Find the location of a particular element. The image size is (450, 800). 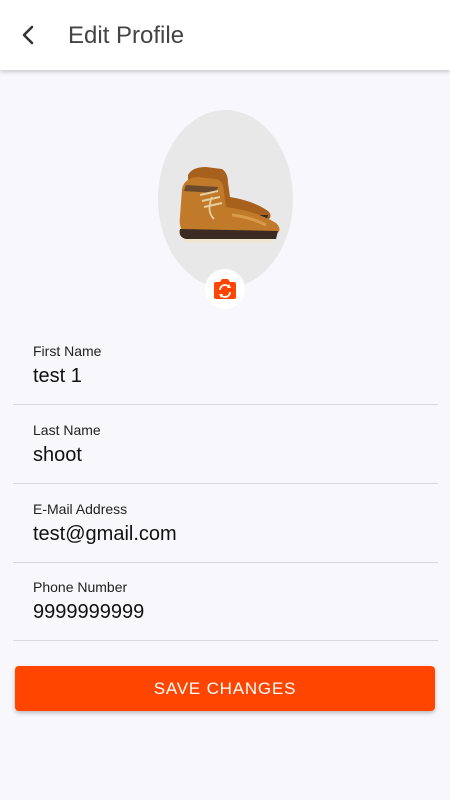

email-input is located at coordinates (223, 534).